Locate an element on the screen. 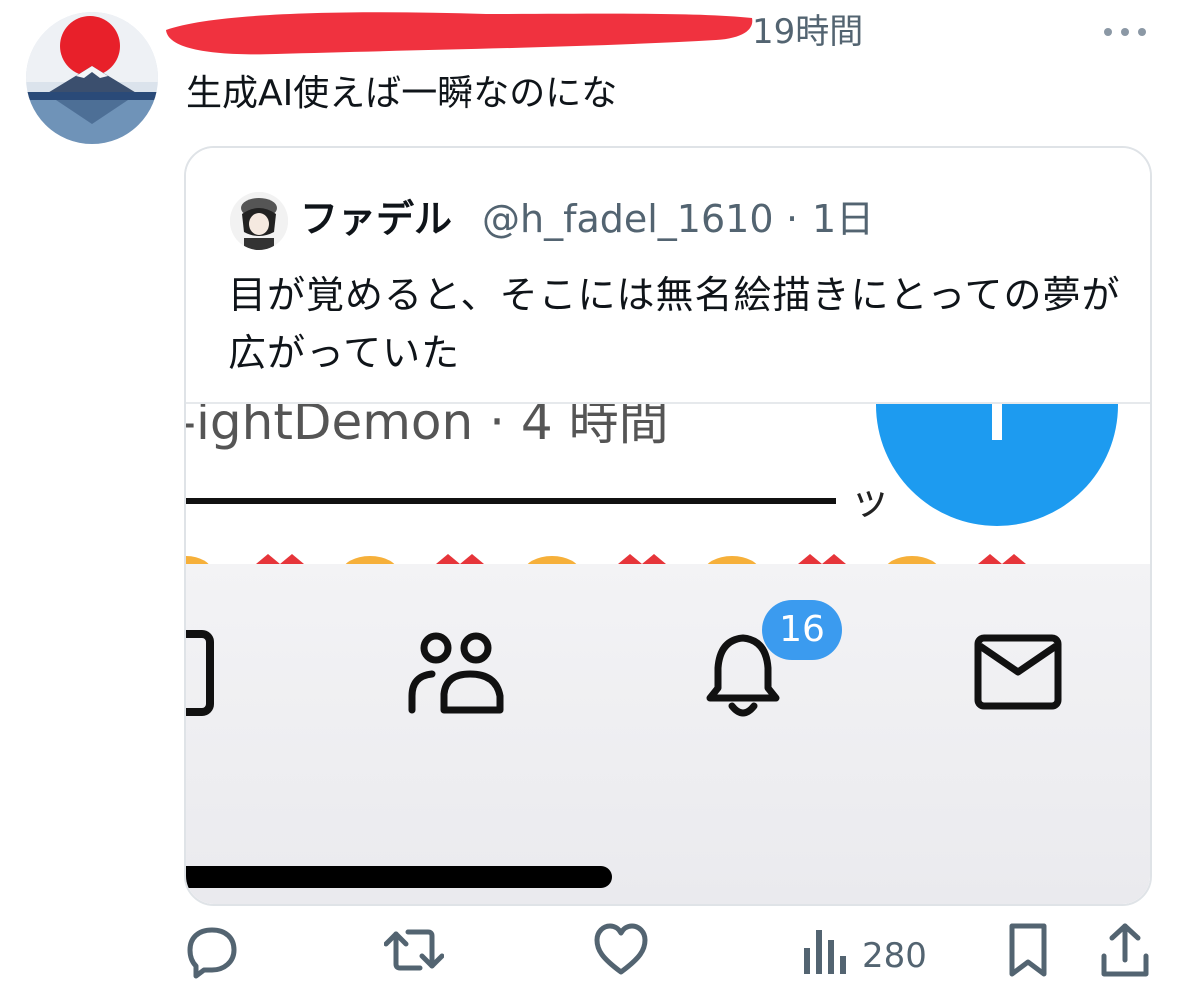 This screenshot has height=998, width=1179. views-count: 280 is located at coordinates (894, 956).